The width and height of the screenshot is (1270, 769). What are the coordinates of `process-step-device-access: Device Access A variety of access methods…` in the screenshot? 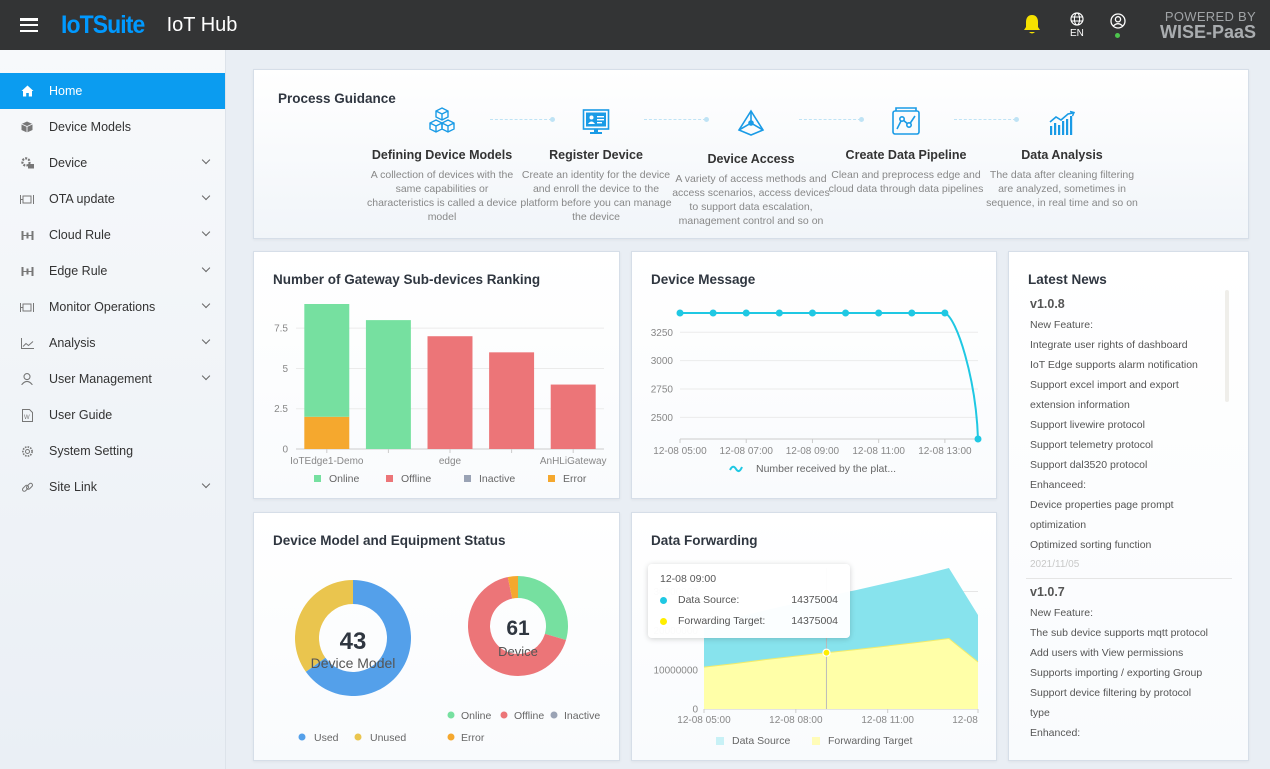 It's located at (751, 168).